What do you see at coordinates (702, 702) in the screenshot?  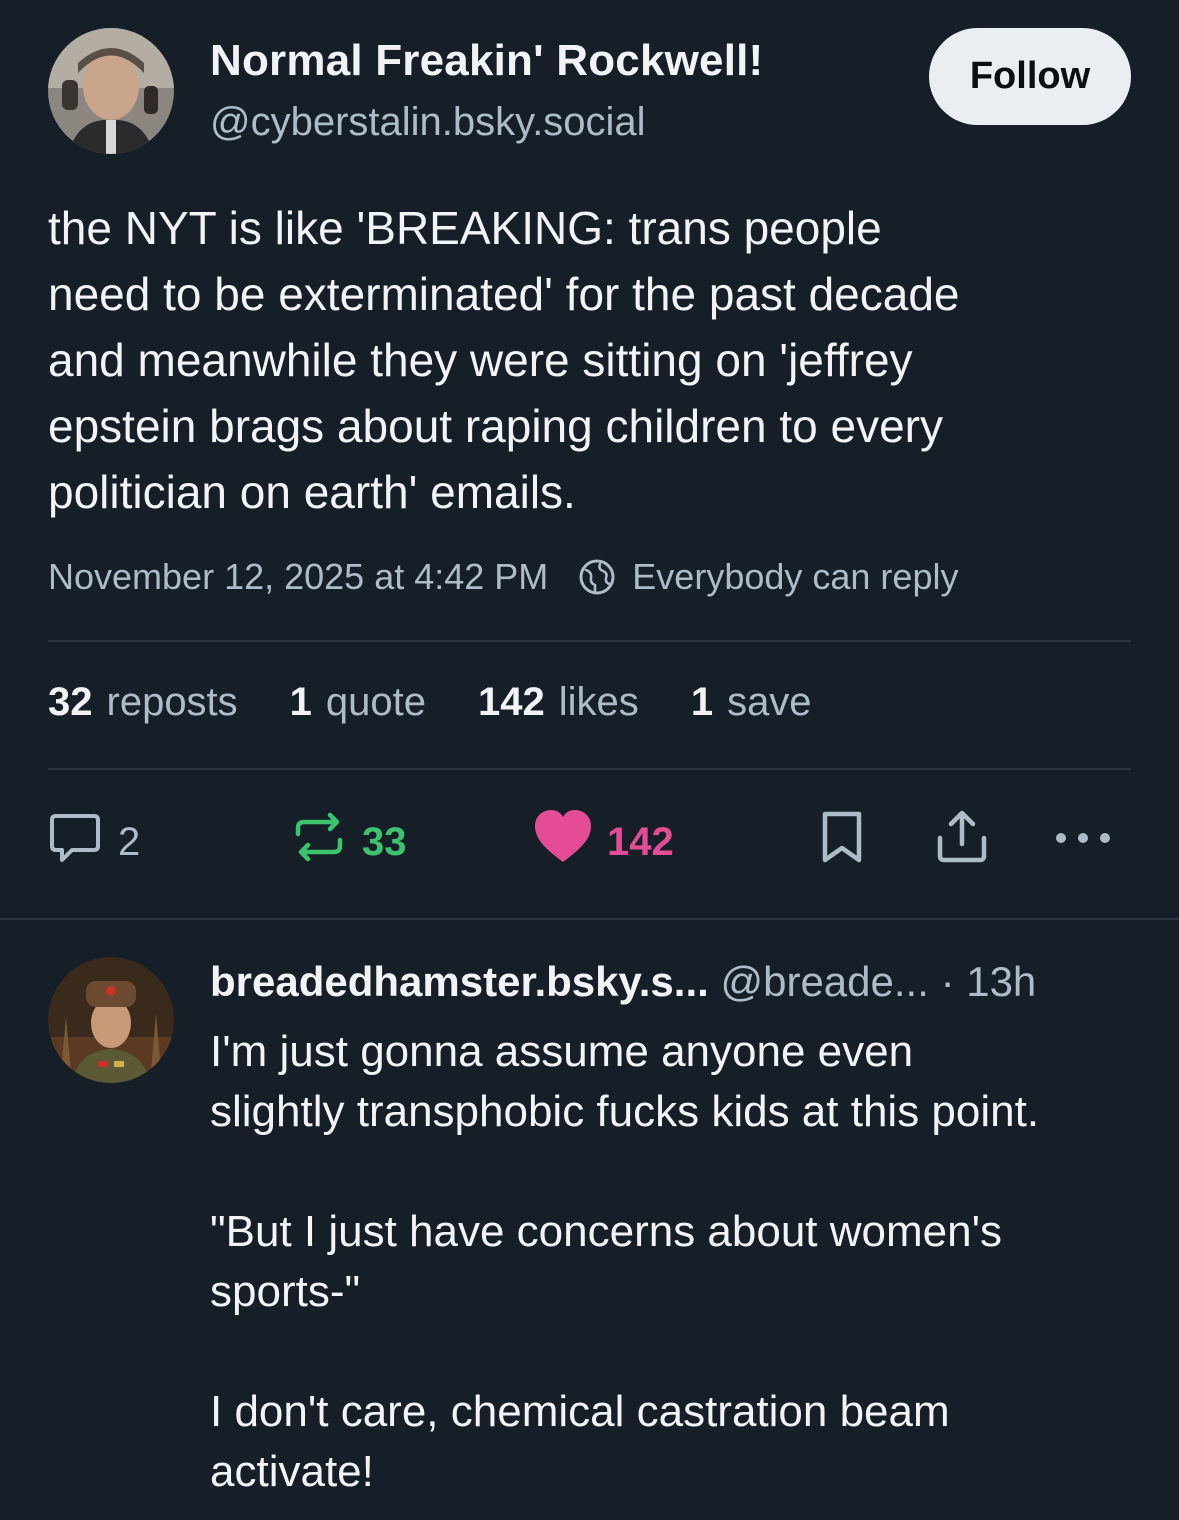 I see `saves-count: 1` at bounding box center [702, 702].